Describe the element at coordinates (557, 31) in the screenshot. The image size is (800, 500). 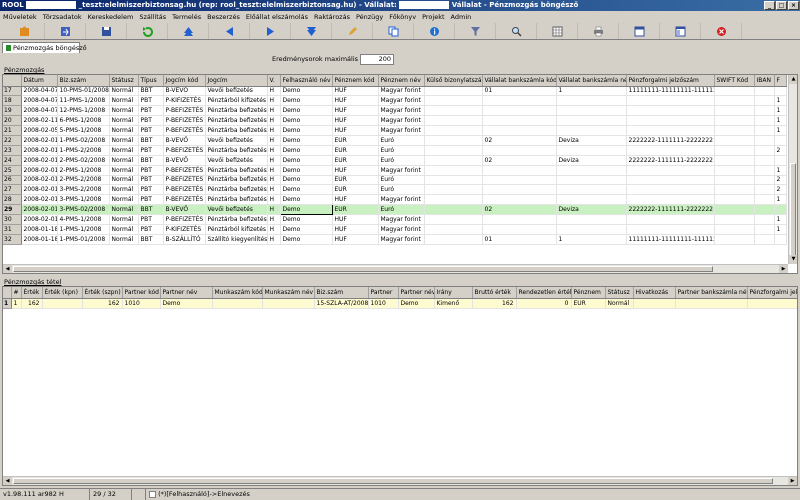
I see `grid-button` at that location.